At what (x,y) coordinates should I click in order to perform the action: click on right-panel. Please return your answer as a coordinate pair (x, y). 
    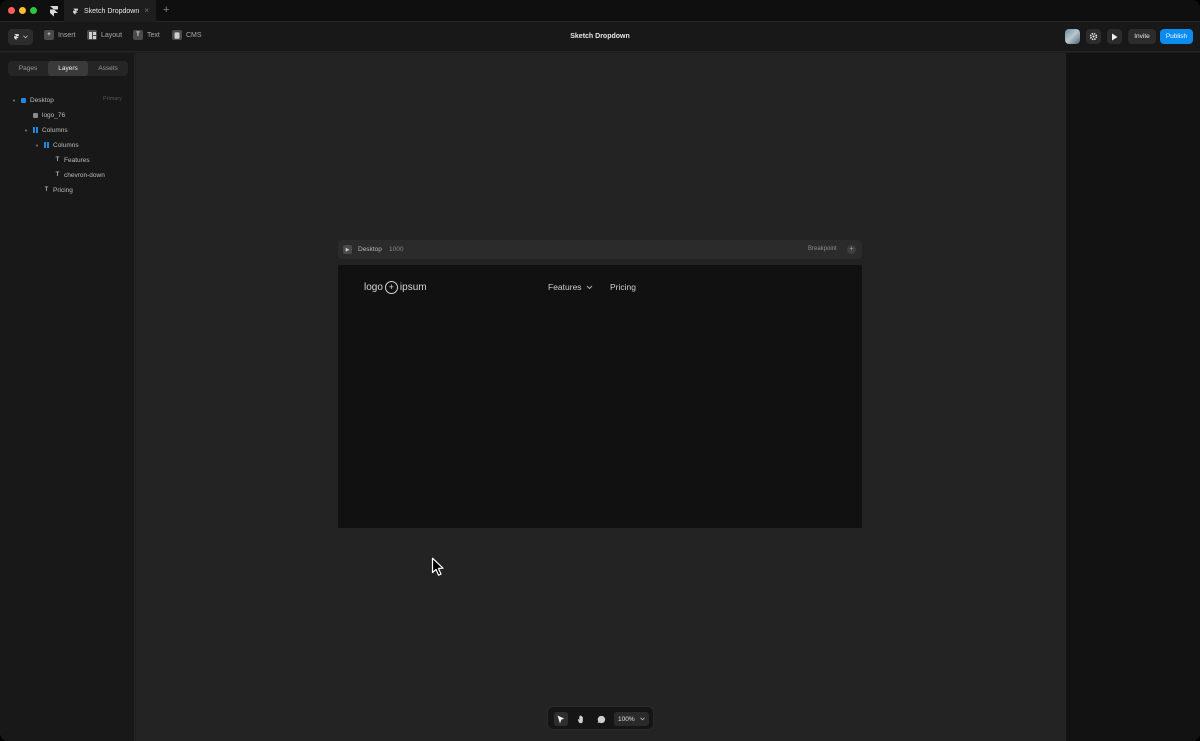
    Looking at the image, I should click on (1132, 397).